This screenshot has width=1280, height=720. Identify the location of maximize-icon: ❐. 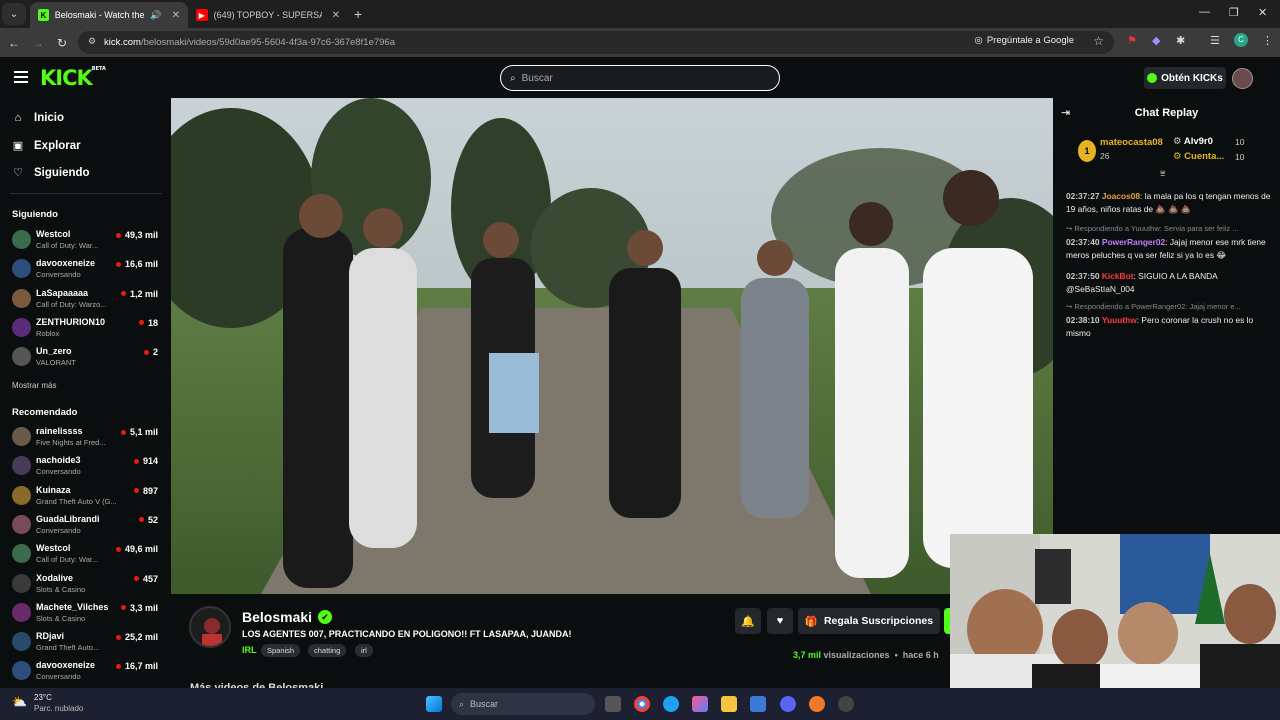
(1234, 12).